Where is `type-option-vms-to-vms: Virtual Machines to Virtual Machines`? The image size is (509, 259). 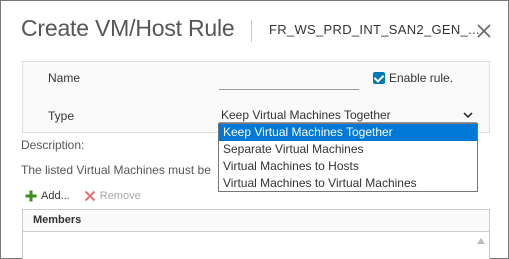 type-option-vms-to-vms: Virtual Machines to Virtual Machines is located at coordinates (348, 183).